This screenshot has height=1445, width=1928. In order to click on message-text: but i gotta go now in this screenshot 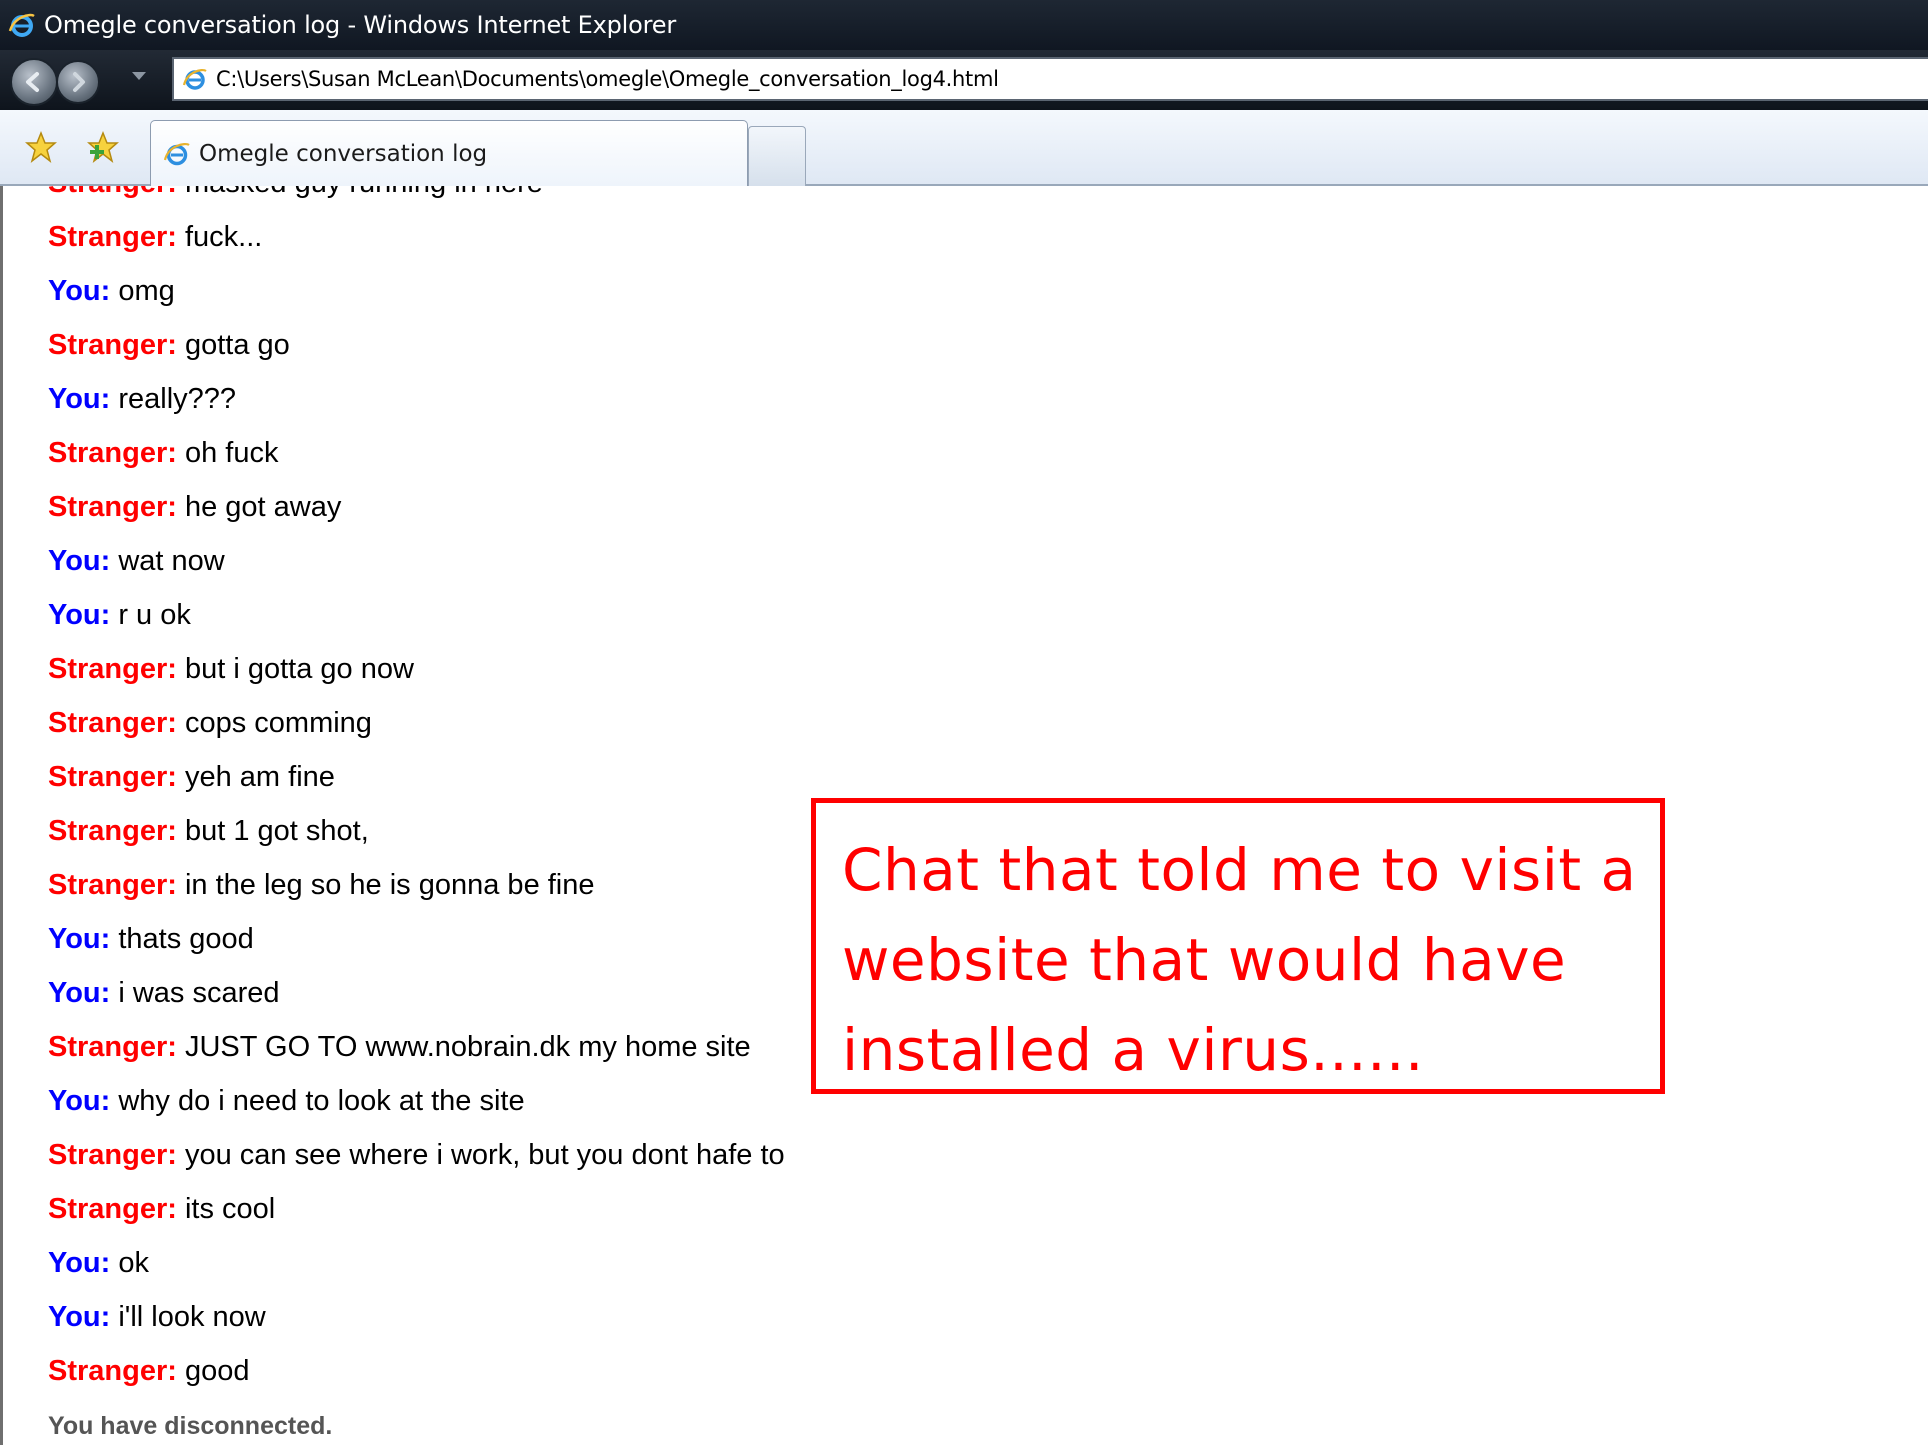, I will do `click(295, 669)`.